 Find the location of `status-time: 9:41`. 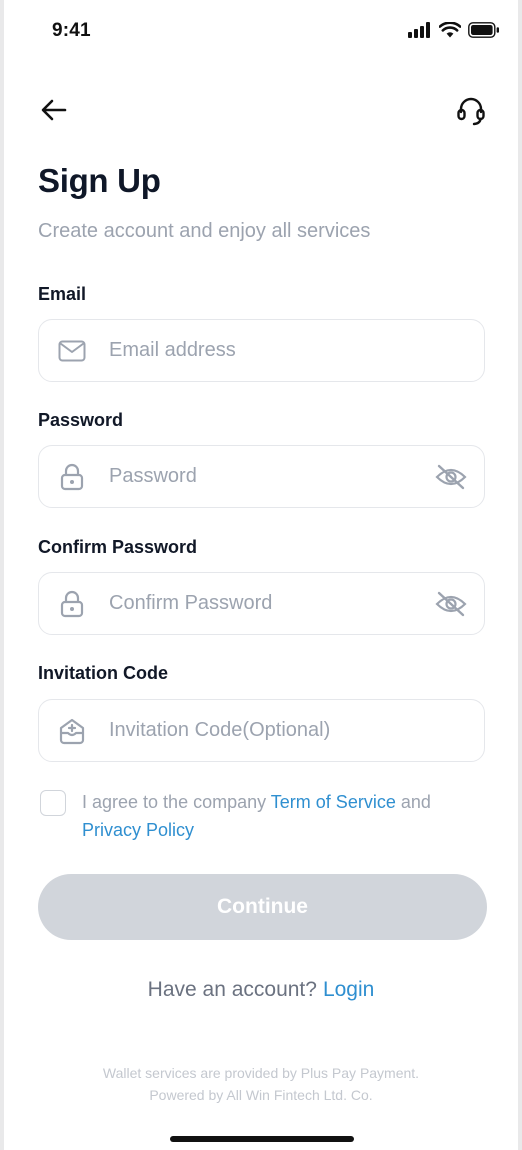

status-time: 9:41 is located at coordinates (71, 30).